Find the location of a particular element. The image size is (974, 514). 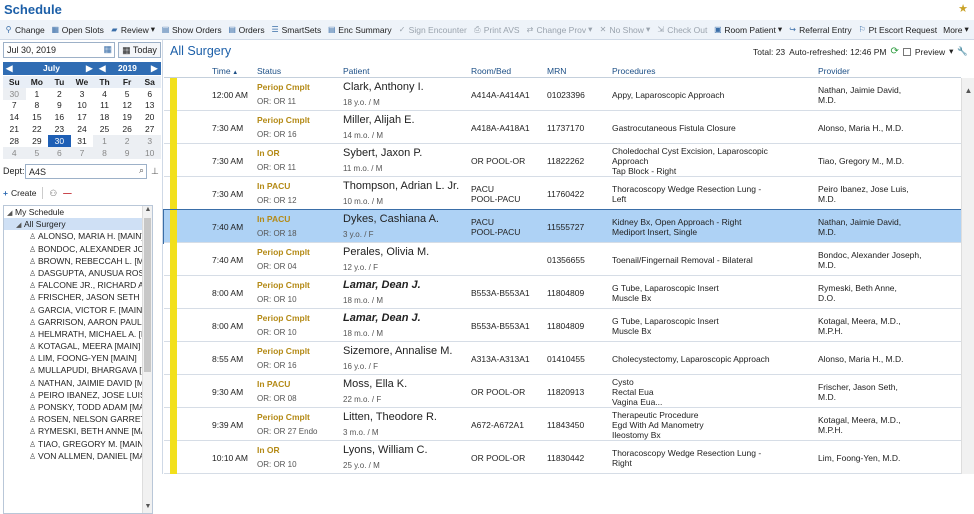

wrench-icon: 🔧 is located at coordinates (962, 51).